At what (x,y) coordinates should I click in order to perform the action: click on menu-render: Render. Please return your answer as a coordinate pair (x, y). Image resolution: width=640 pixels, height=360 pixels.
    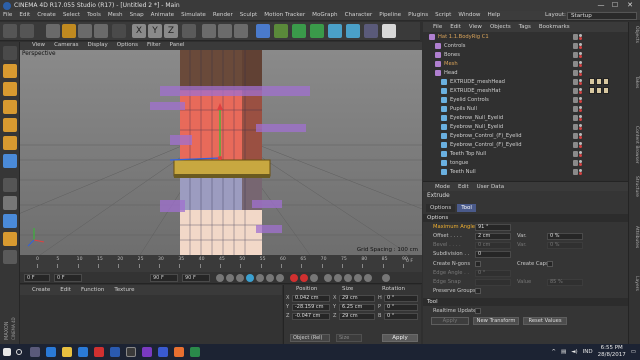
    Looking at the image, I should click on (223, 15).